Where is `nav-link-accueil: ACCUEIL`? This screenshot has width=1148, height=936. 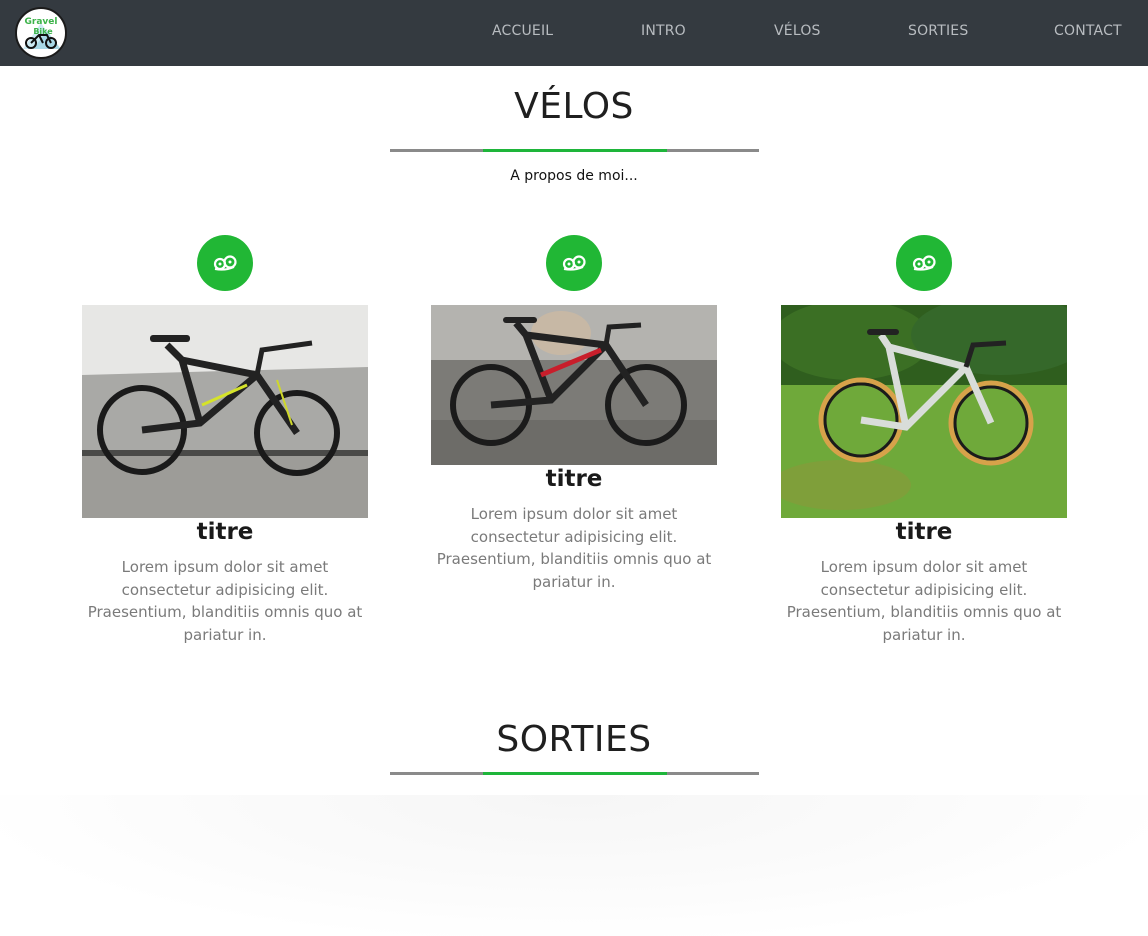
nav-link-accueil: ACCUEIL is located at coordinates (522, 31).